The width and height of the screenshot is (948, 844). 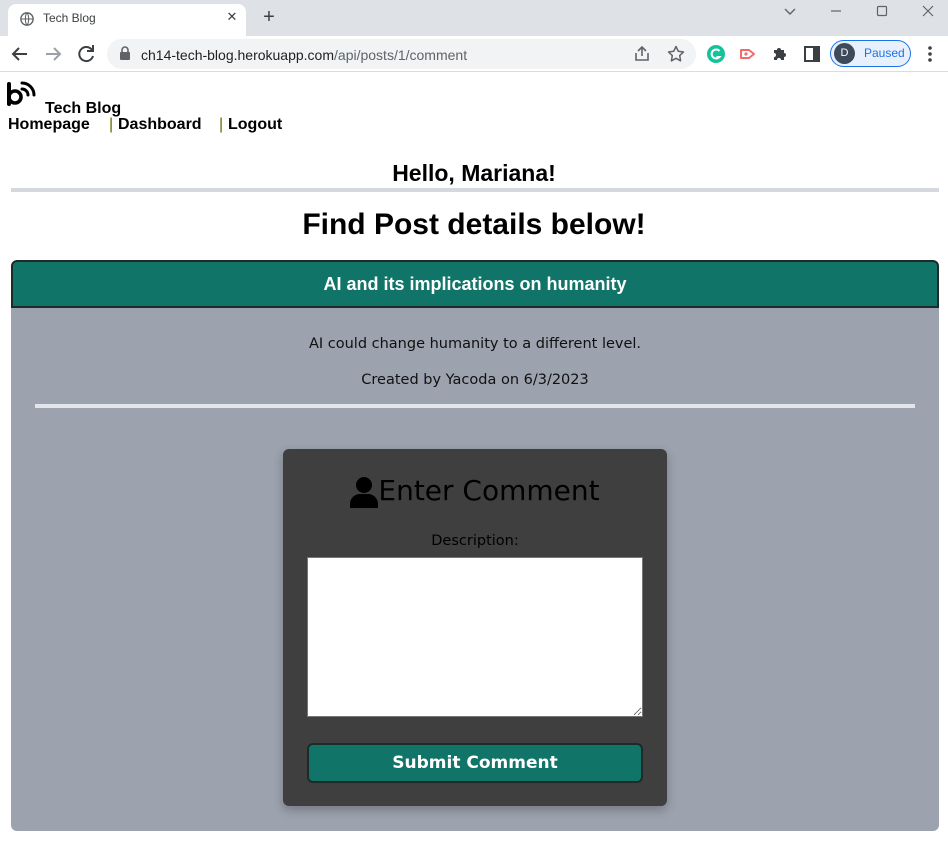 I want to click on tab-close-icon: ✕, so click(x=232, y=17).